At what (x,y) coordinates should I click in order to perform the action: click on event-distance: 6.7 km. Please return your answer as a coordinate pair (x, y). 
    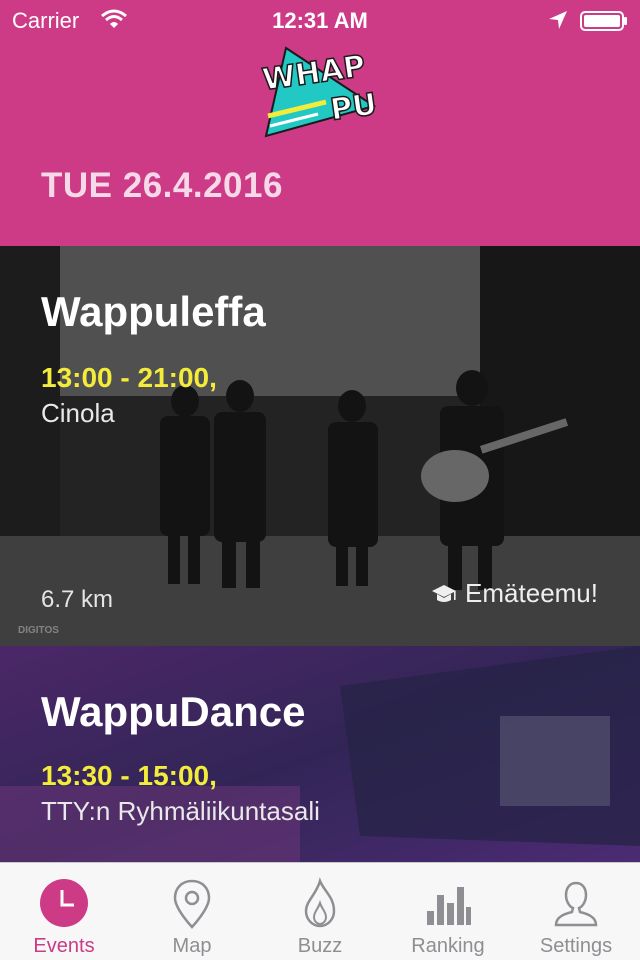
    Looking at the image, I should click on (77, 599).